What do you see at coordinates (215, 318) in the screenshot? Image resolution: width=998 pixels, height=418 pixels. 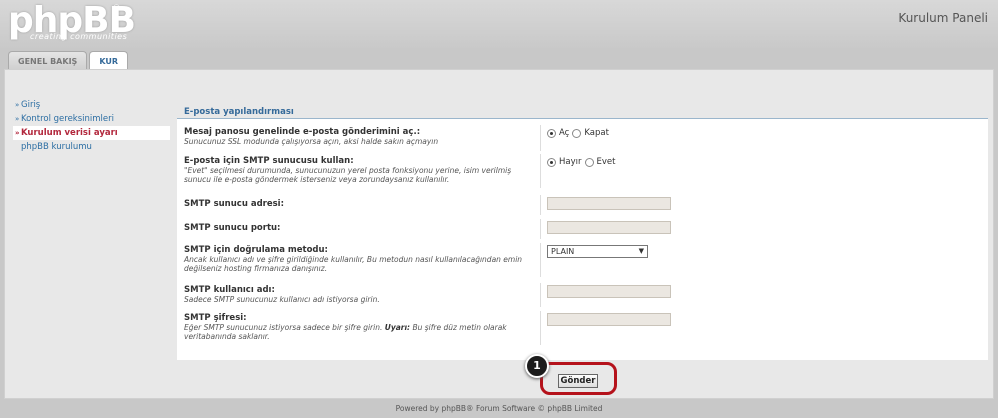 I see `field-label: SMTP şifresi:` at bounding box center [215, 318].